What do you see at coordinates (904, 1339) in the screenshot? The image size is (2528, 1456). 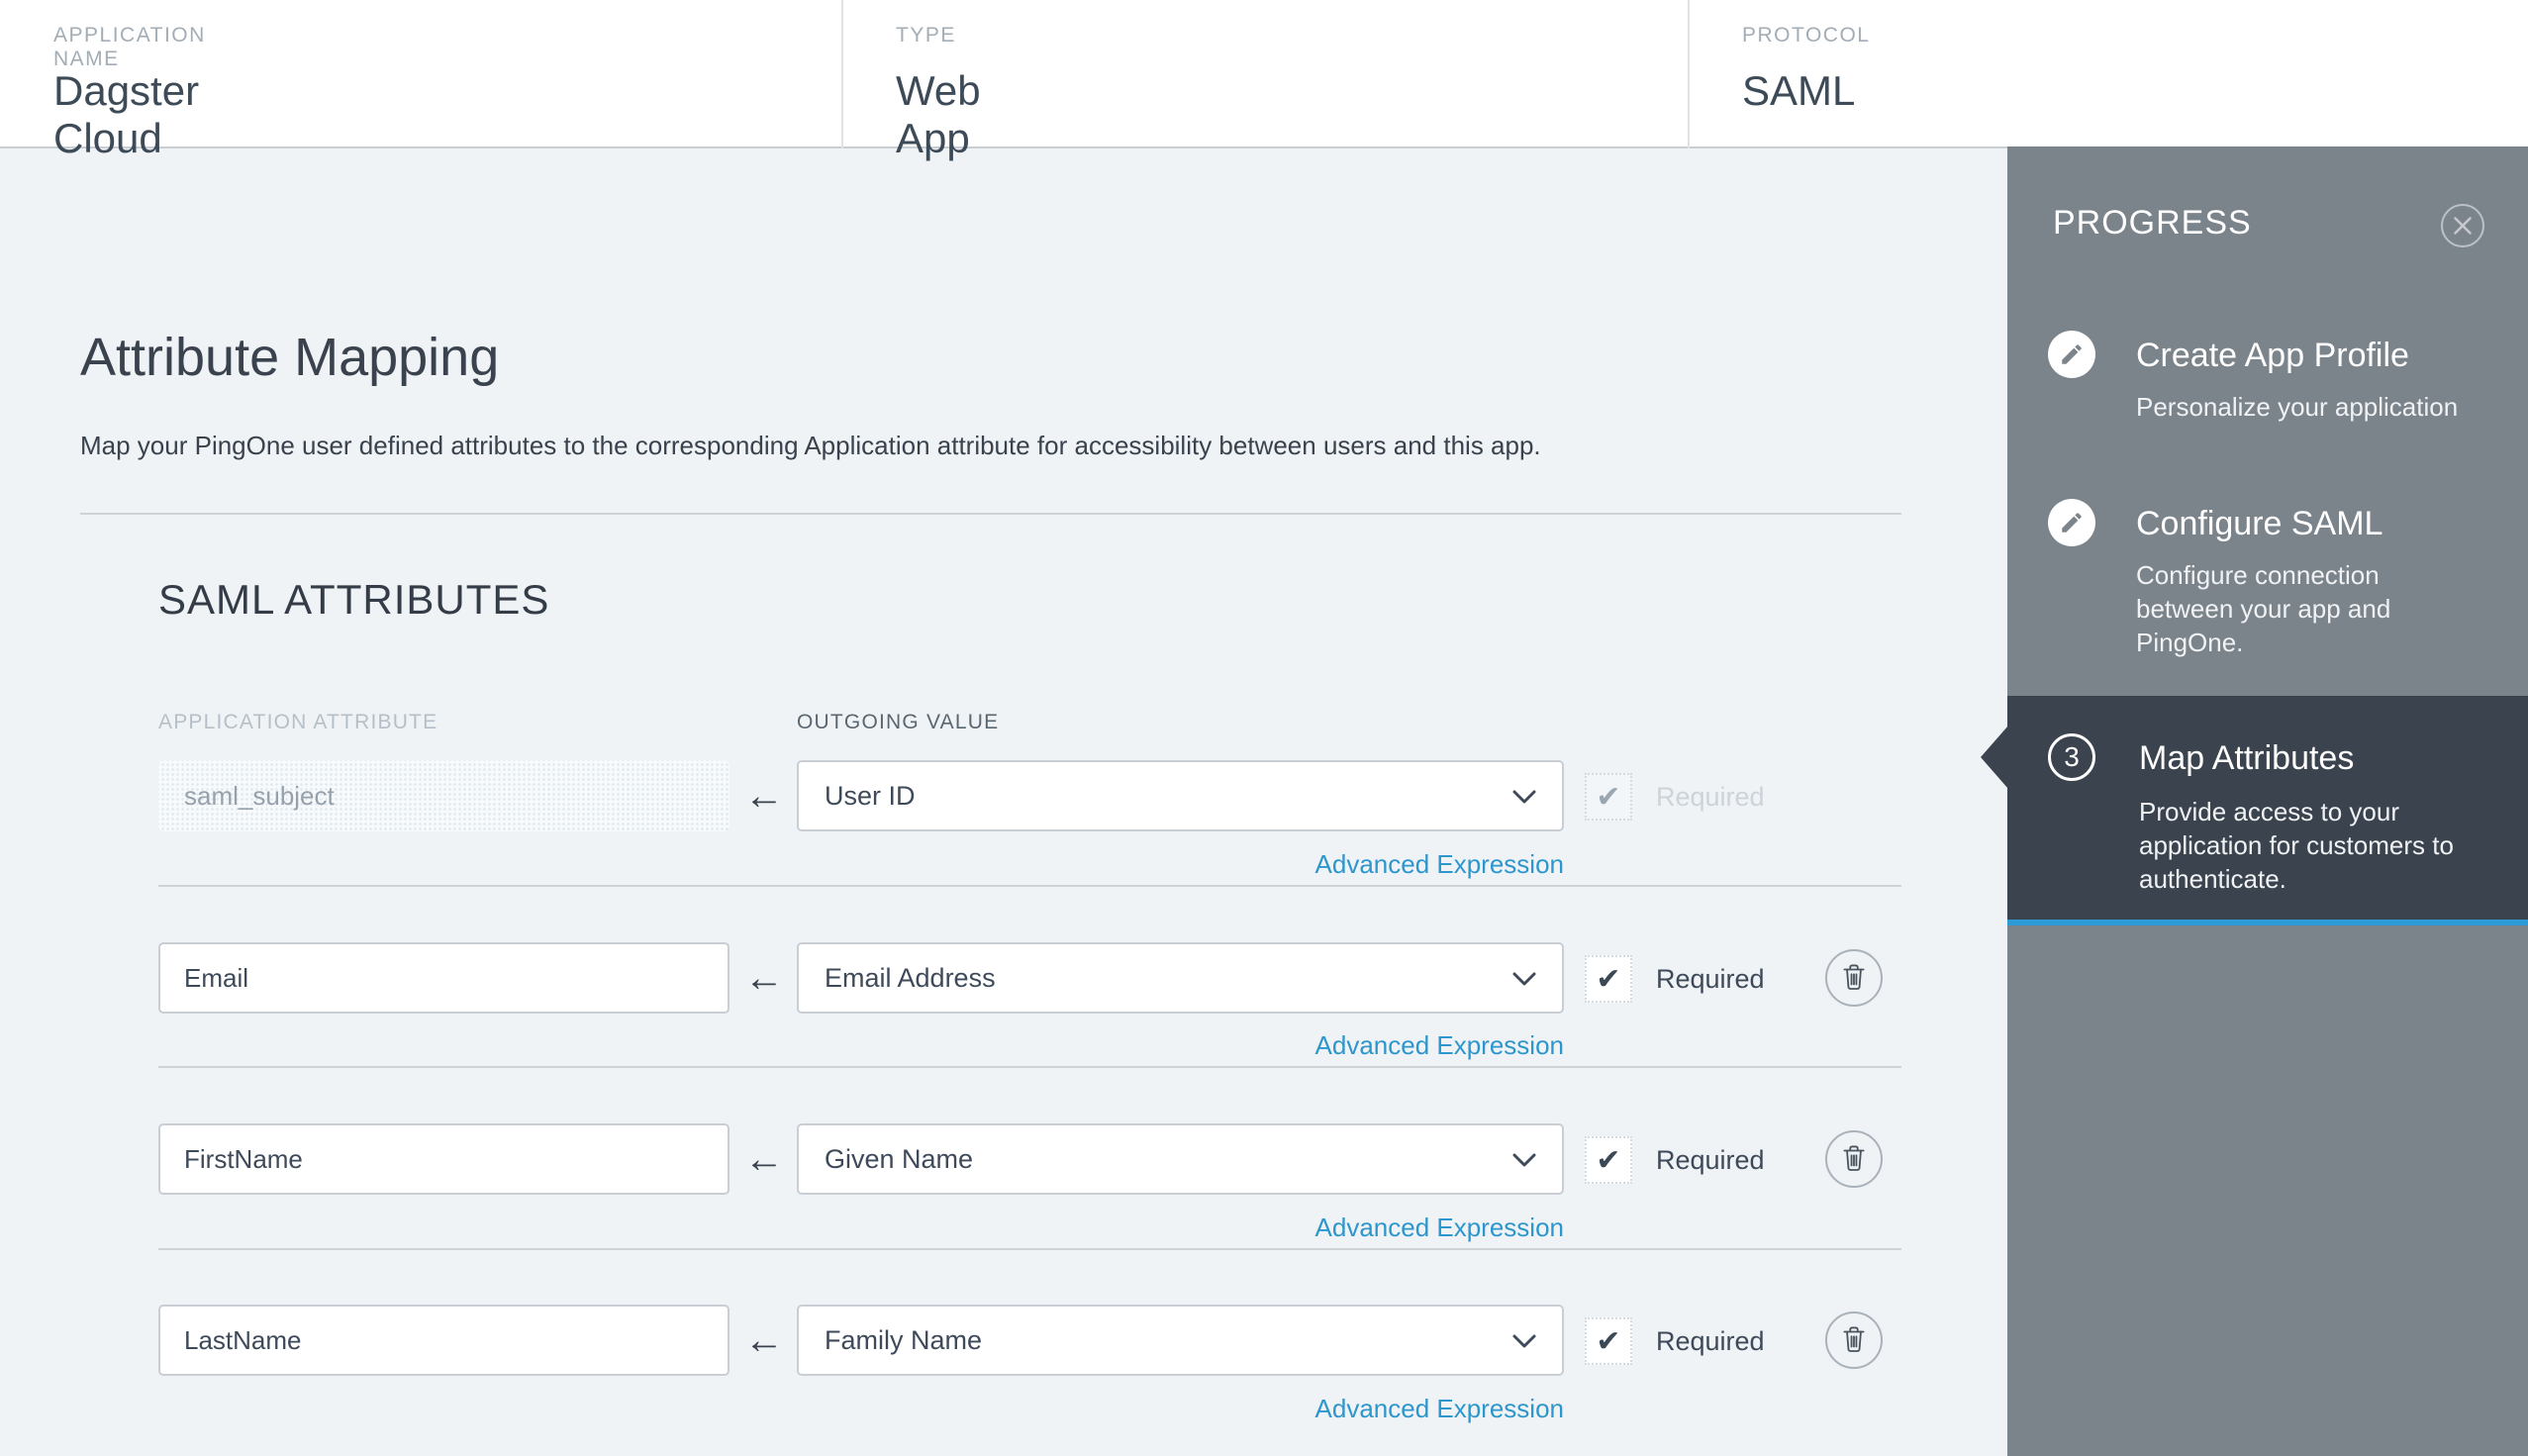 I see `dropdown-selected-value: Family Name` at bounding box center [904, 1339].